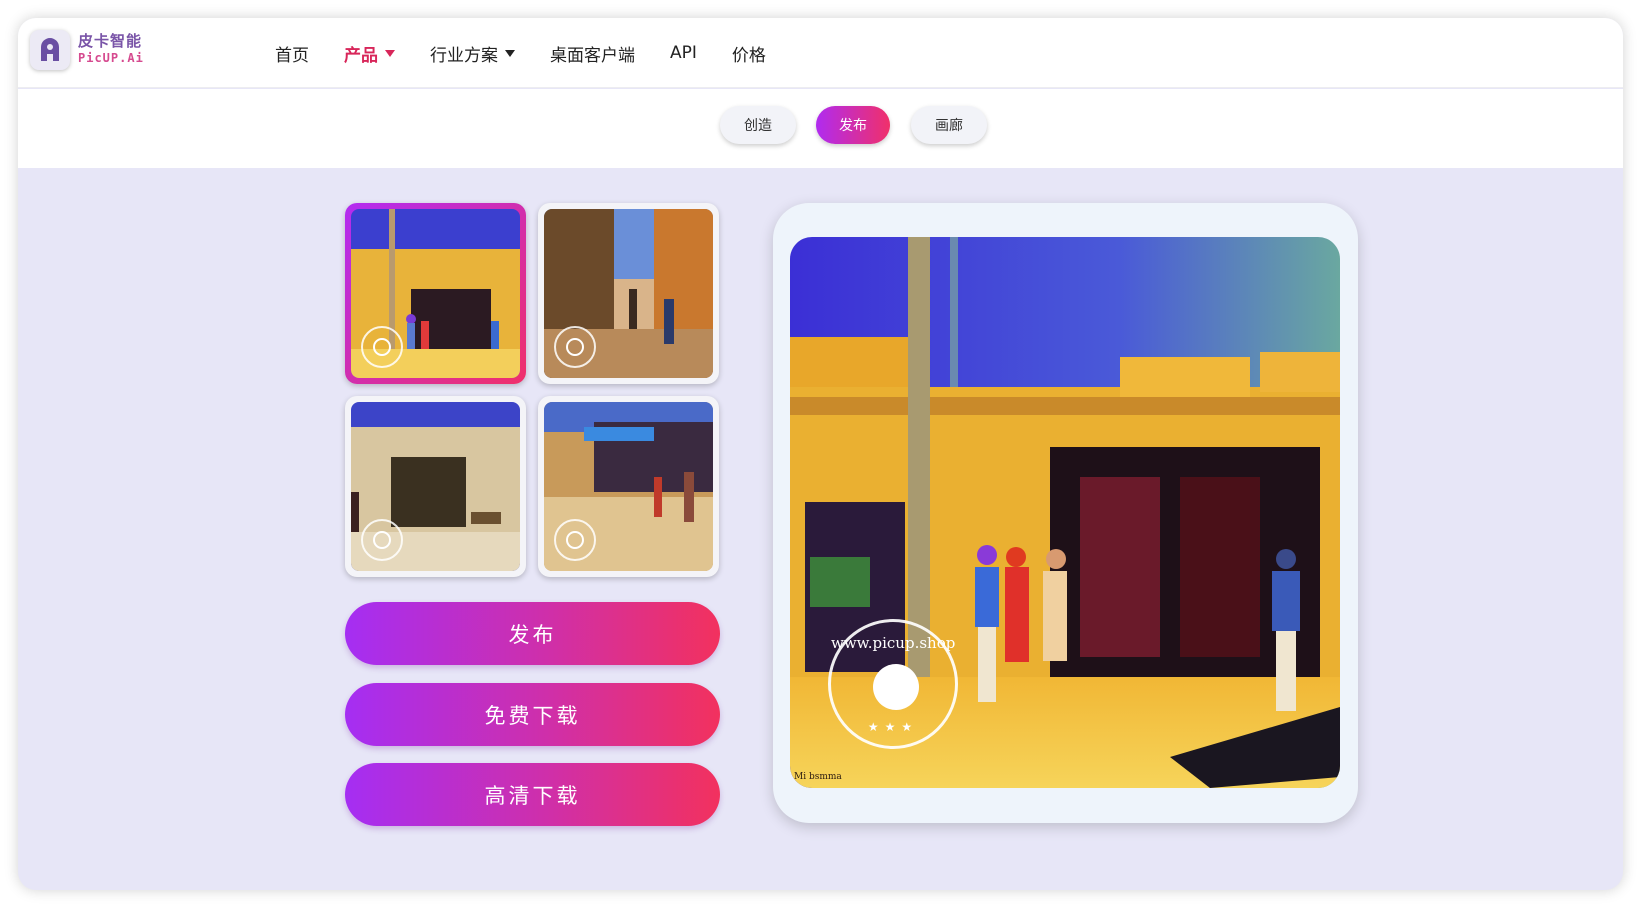 The height and width of the screenshot is (908, 1641). I want to click on tab-gallery: 画廊, so click(949, 125).